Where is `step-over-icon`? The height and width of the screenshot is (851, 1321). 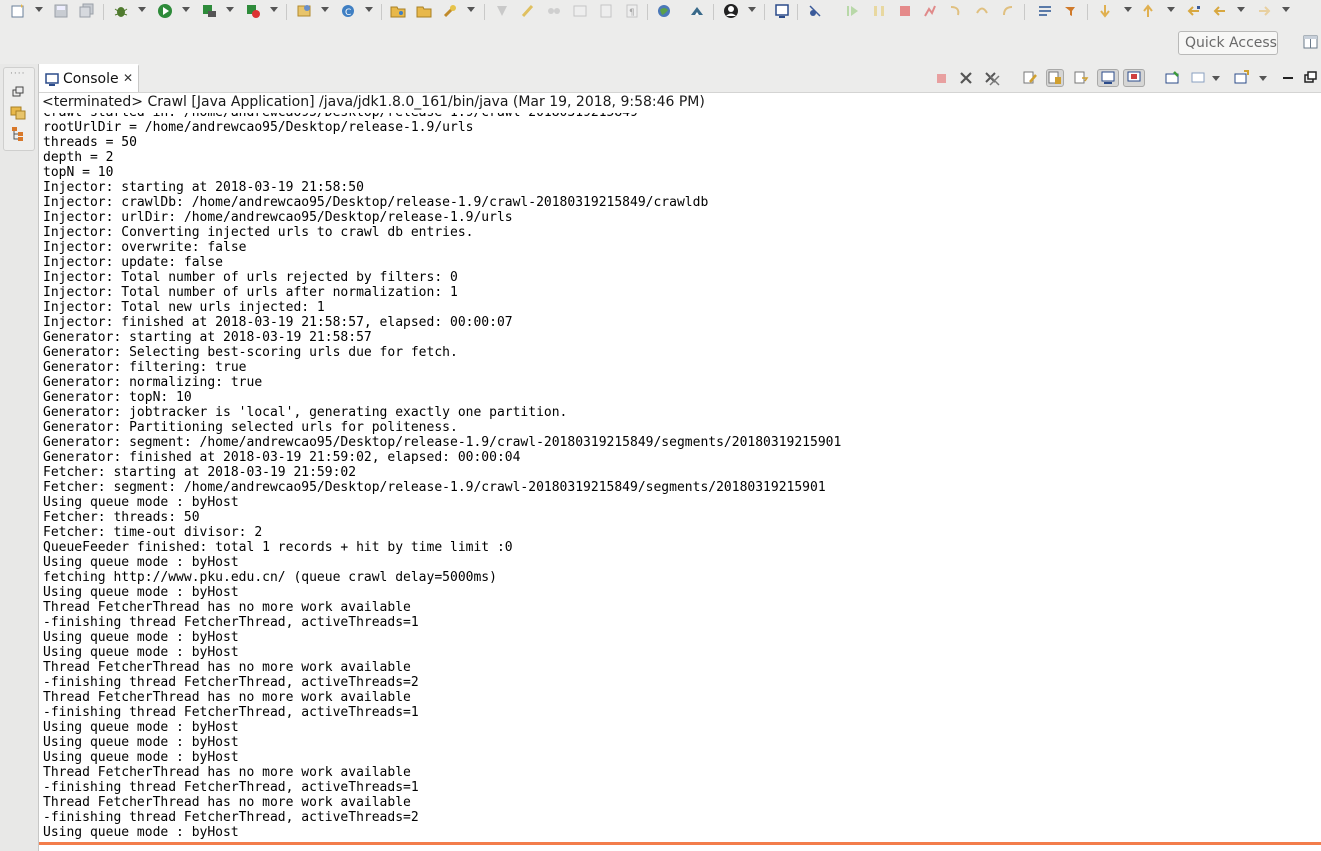 step-over-icon is located at coordinates (982, 11).